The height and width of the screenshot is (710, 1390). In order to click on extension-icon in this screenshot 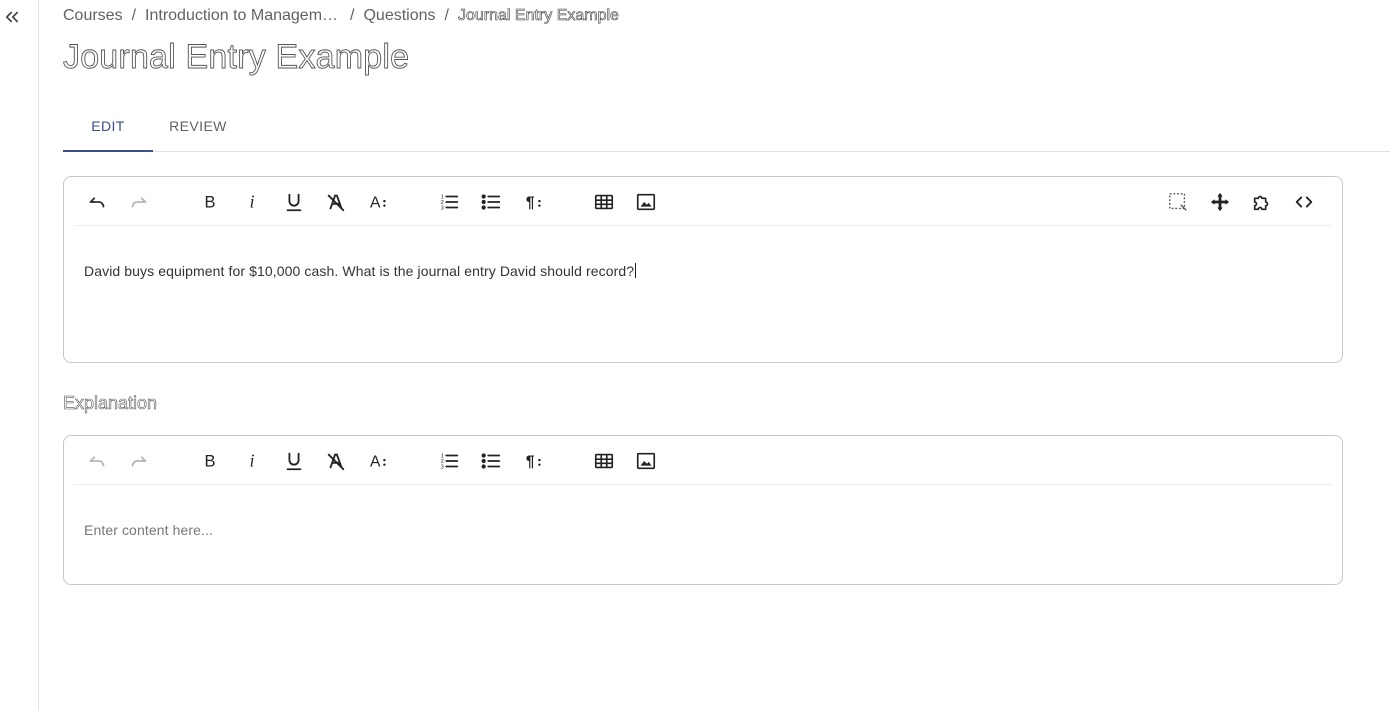, I will do `click(1262, 202)`.